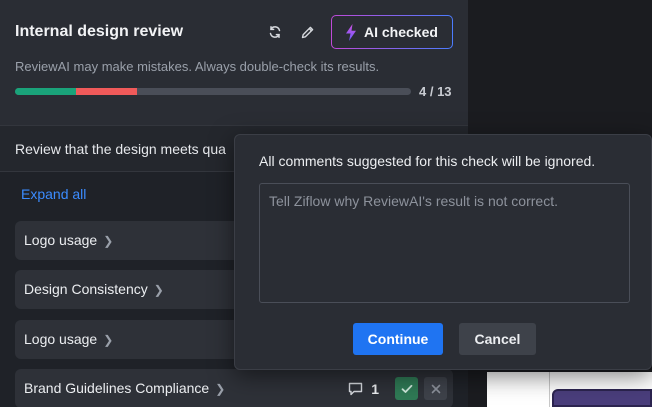  What do you see at coordinates (398, 339) in the screenshot?
I see `continue-button: Continue` at bounding box center [398, 339].